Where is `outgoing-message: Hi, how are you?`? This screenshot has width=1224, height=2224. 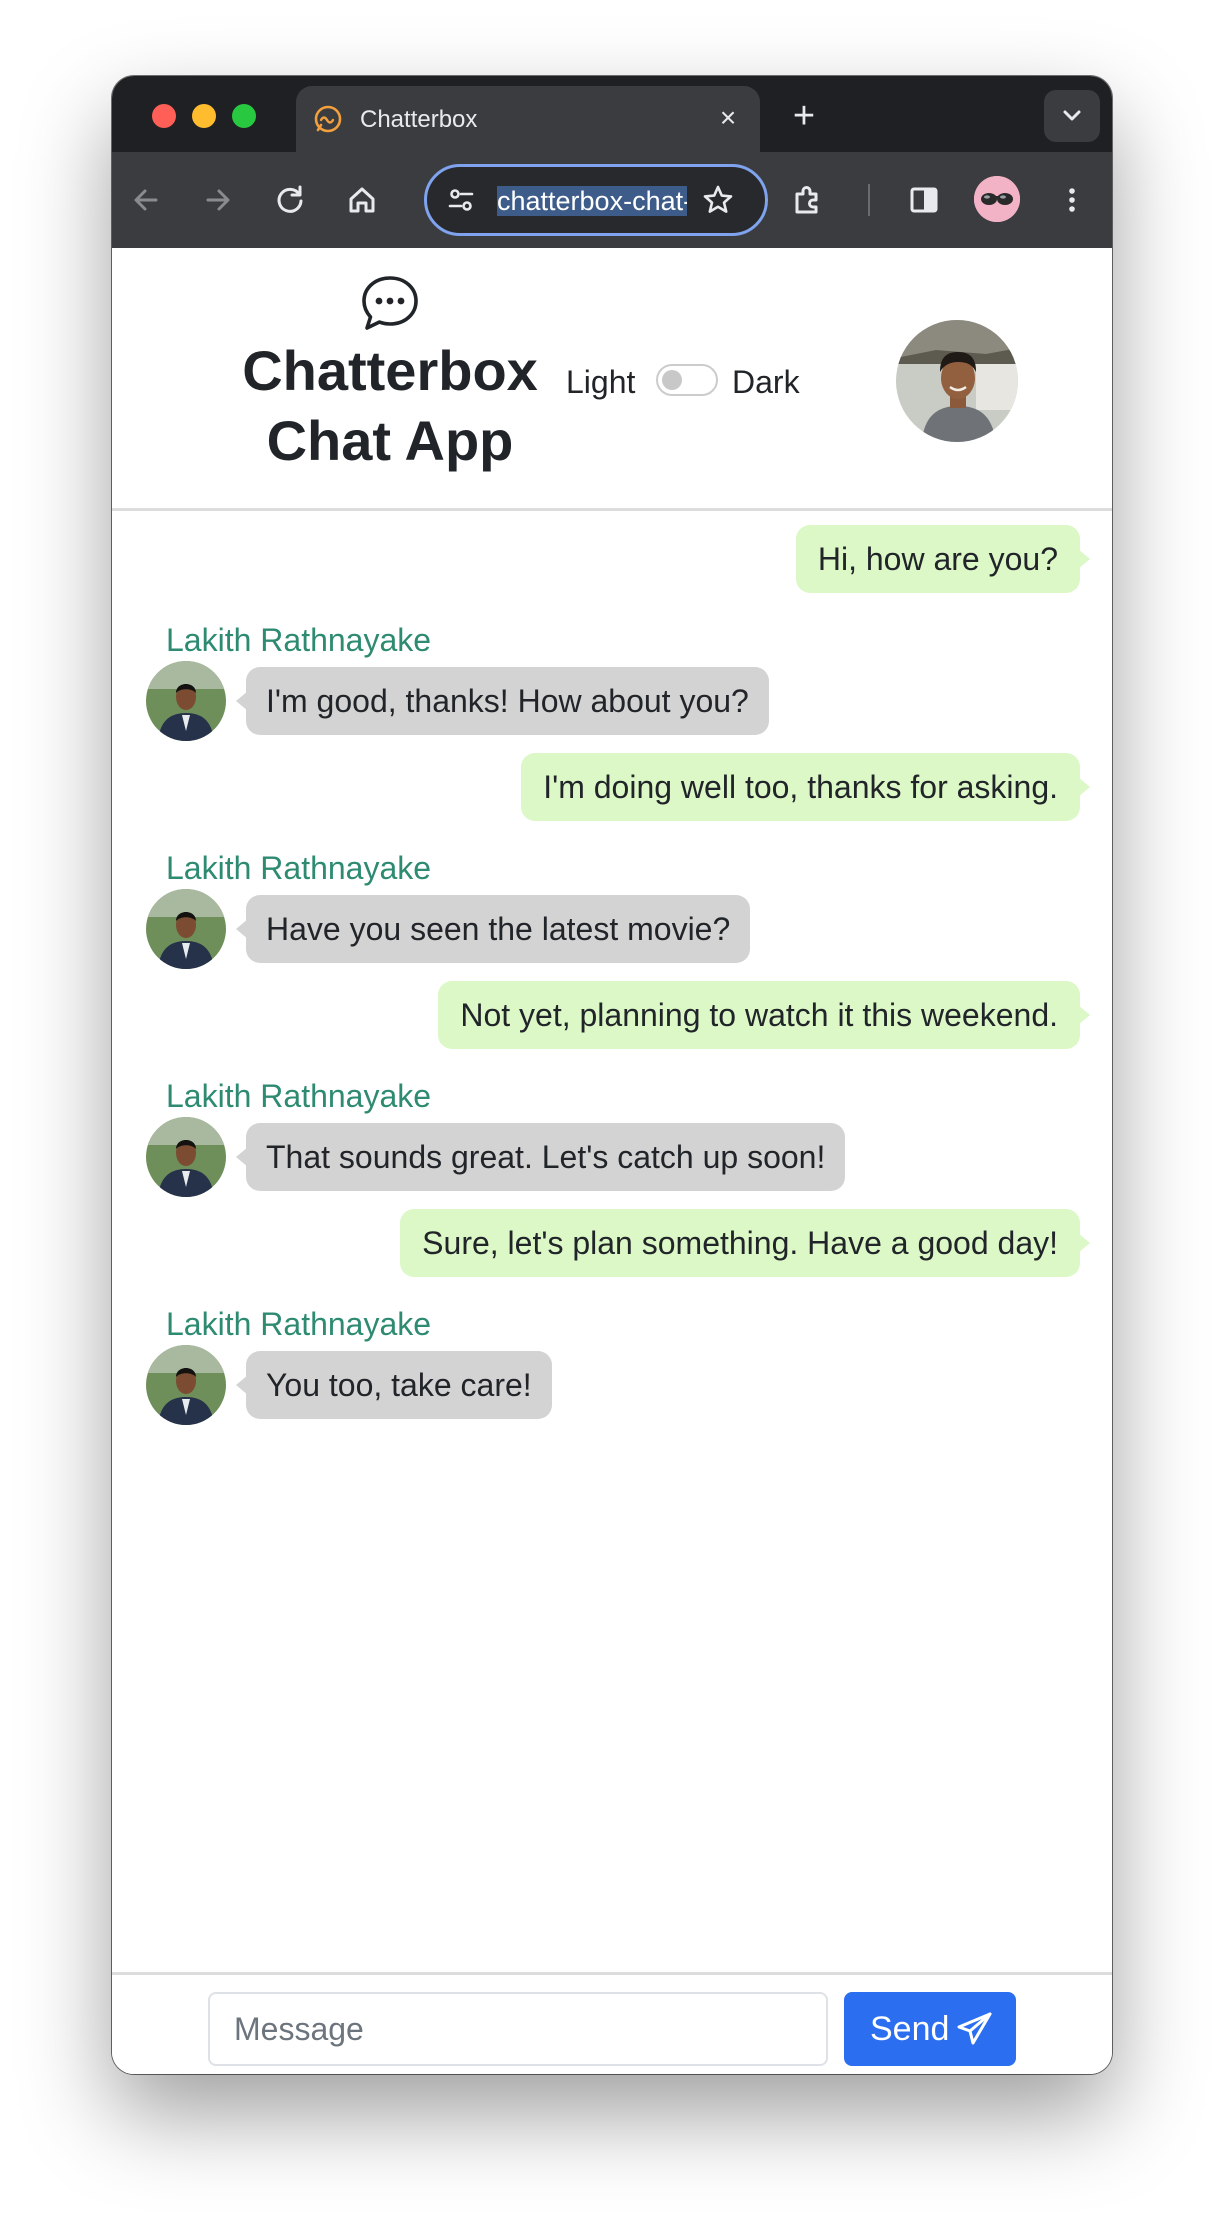 outgoing-message: Hi, how are you? is located at coordinates (943, 559).